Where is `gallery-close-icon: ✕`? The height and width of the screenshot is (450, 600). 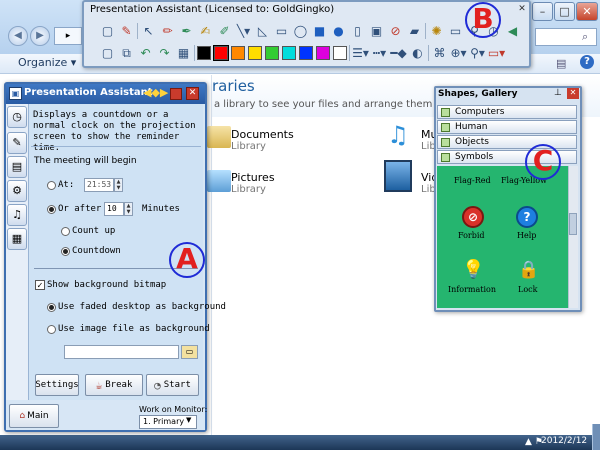
gallery-close-icon: ✕ is located at coordinates (573, 93).